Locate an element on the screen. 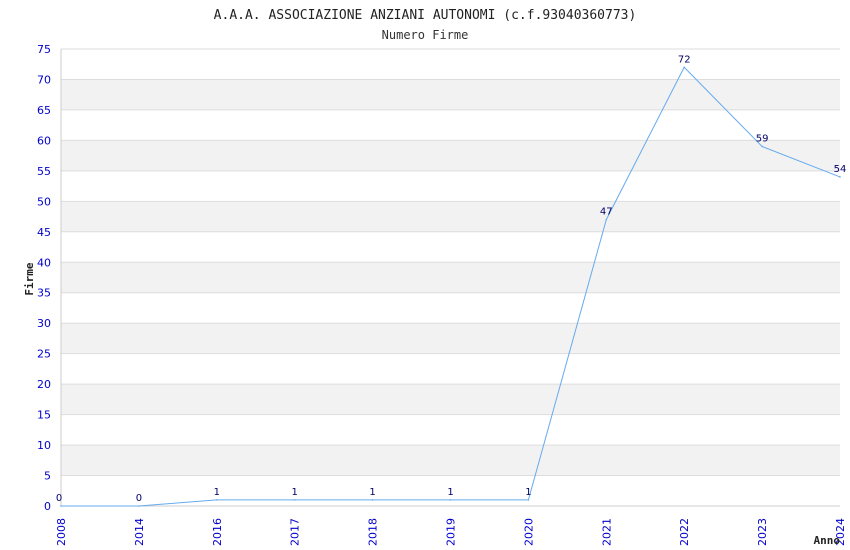  y-tick-label: 55 is located at coordinates (44, 171).